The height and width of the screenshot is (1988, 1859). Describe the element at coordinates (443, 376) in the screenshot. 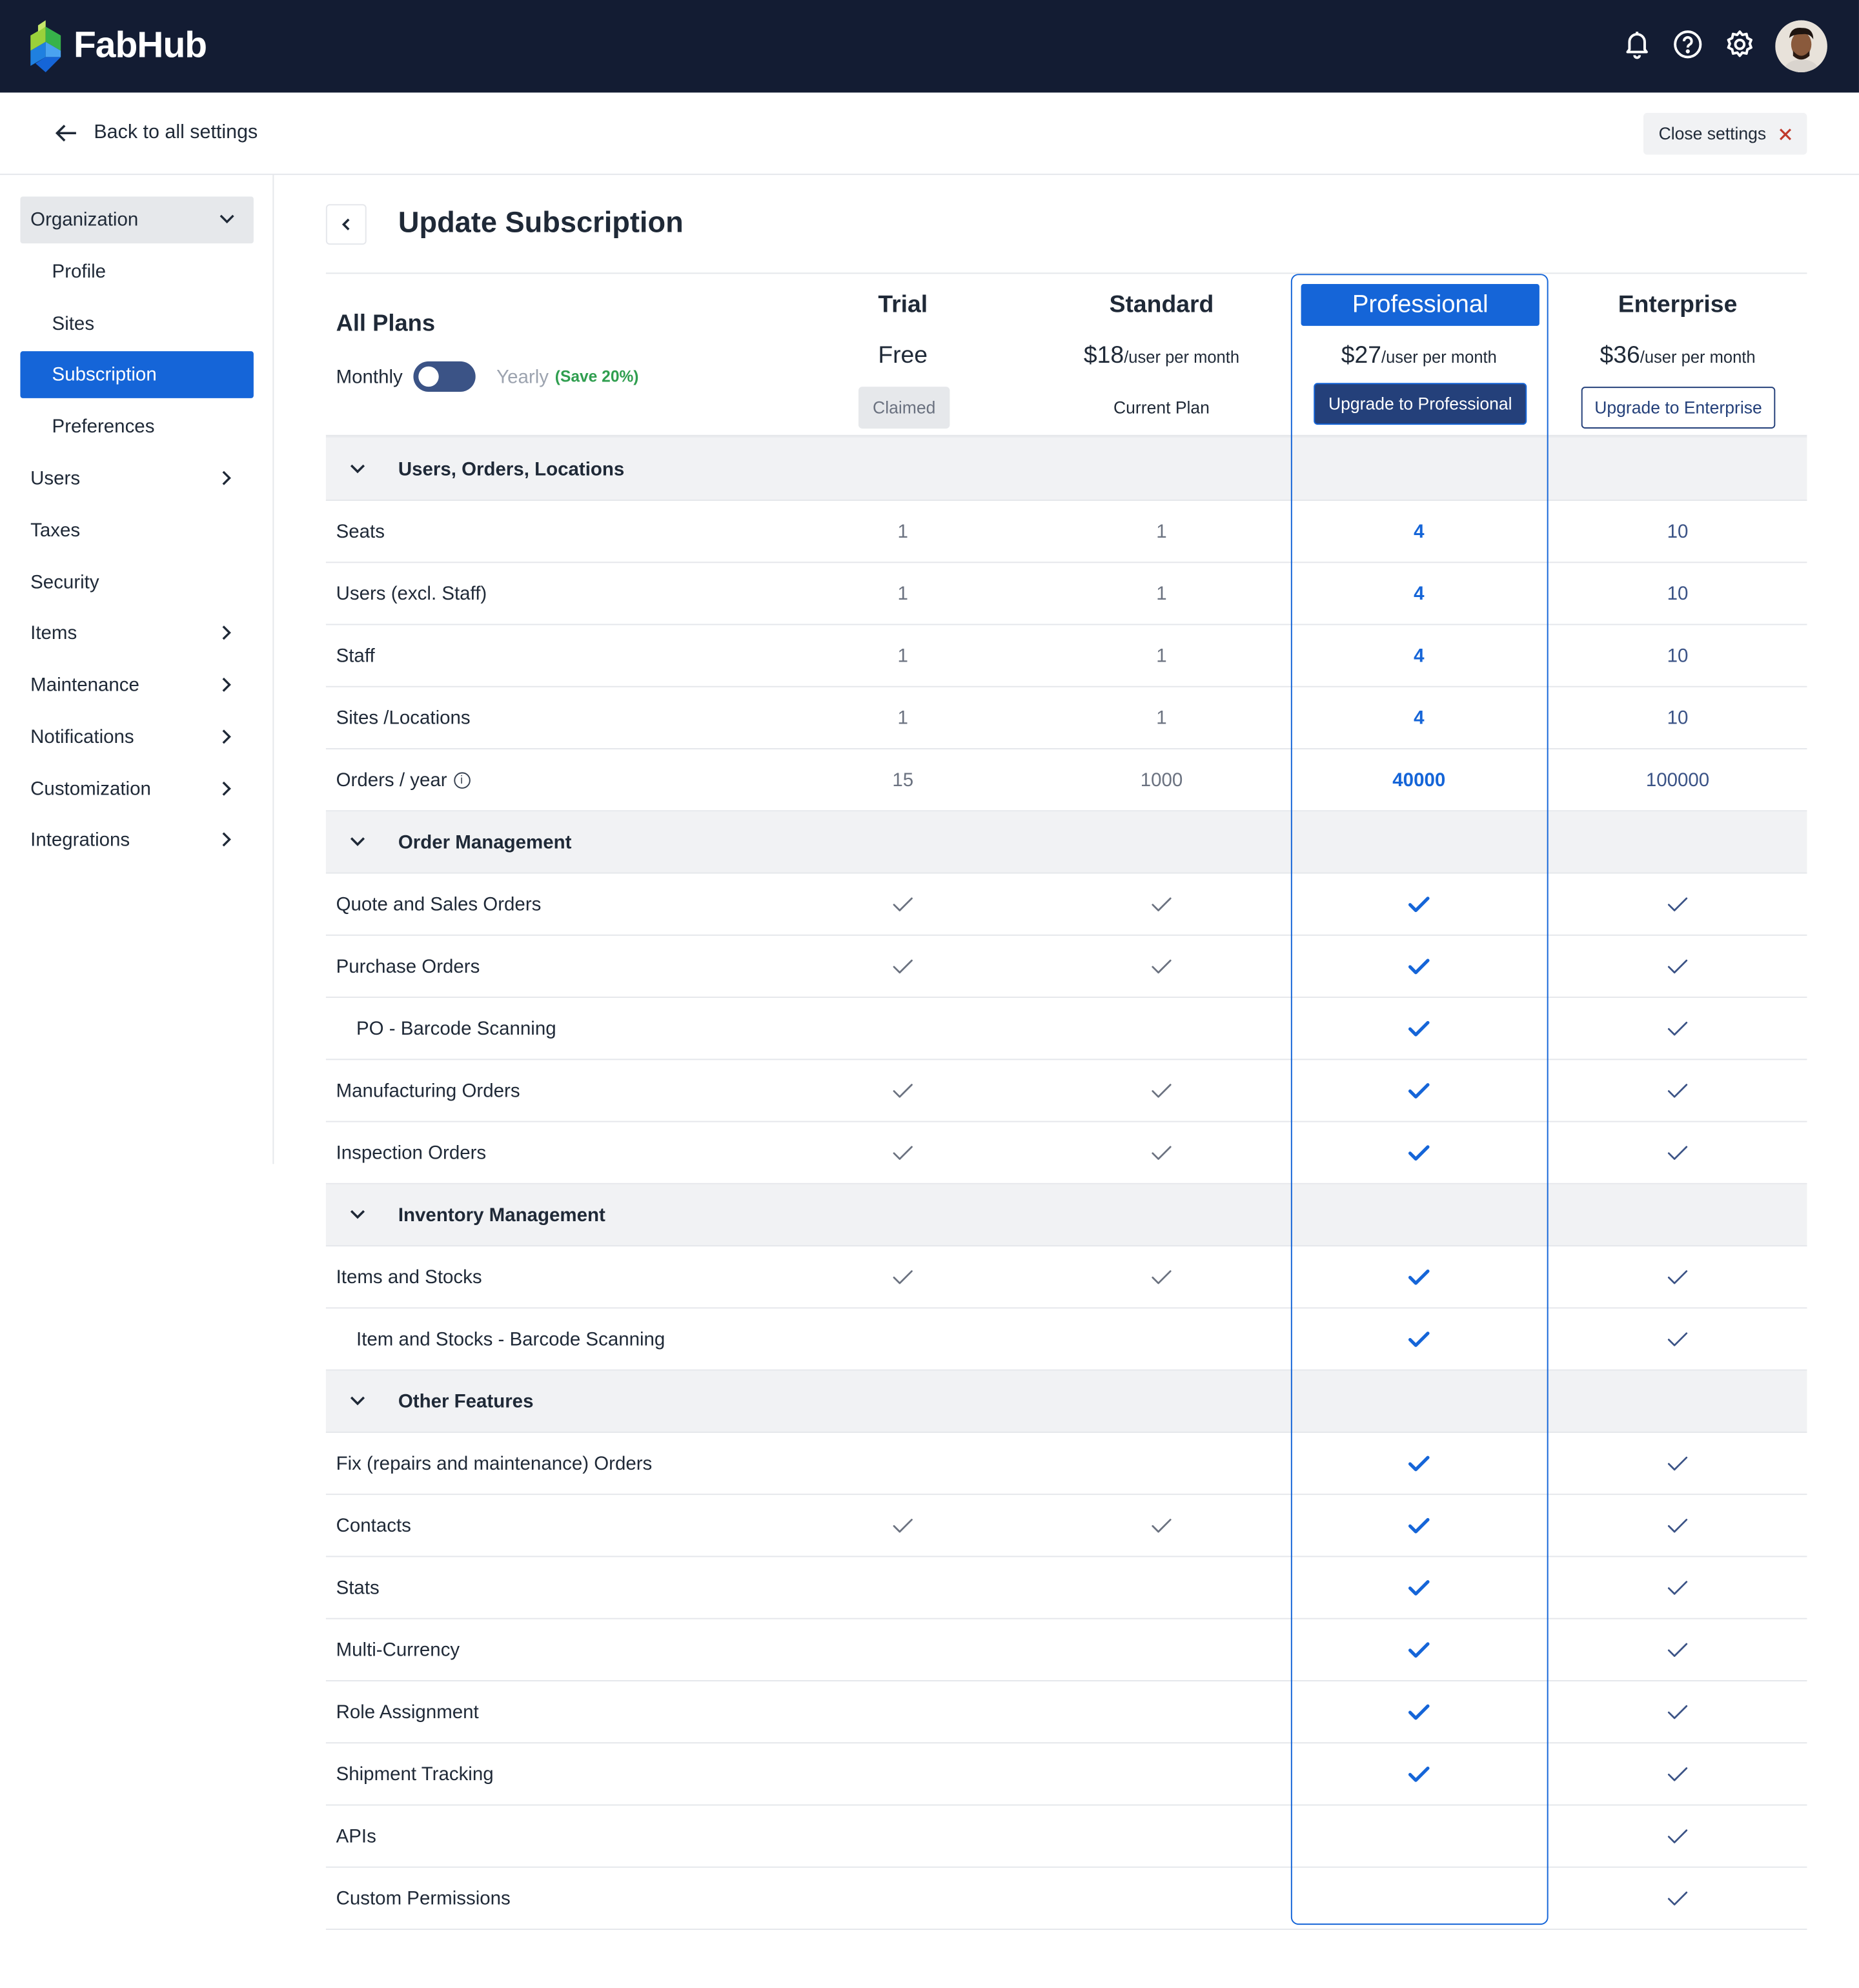

I see `billing-period-toggle` at that location.